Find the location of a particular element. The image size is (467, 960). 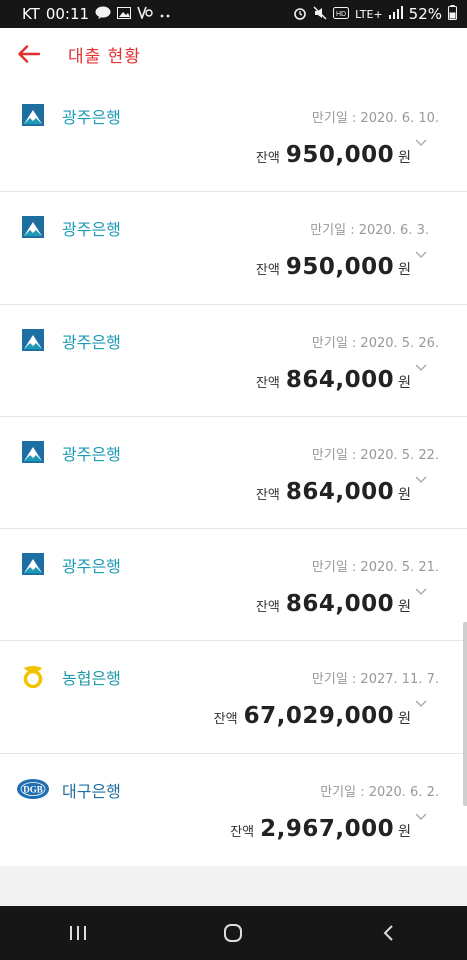

system-nav-bar is located at coordinates (233, 933).